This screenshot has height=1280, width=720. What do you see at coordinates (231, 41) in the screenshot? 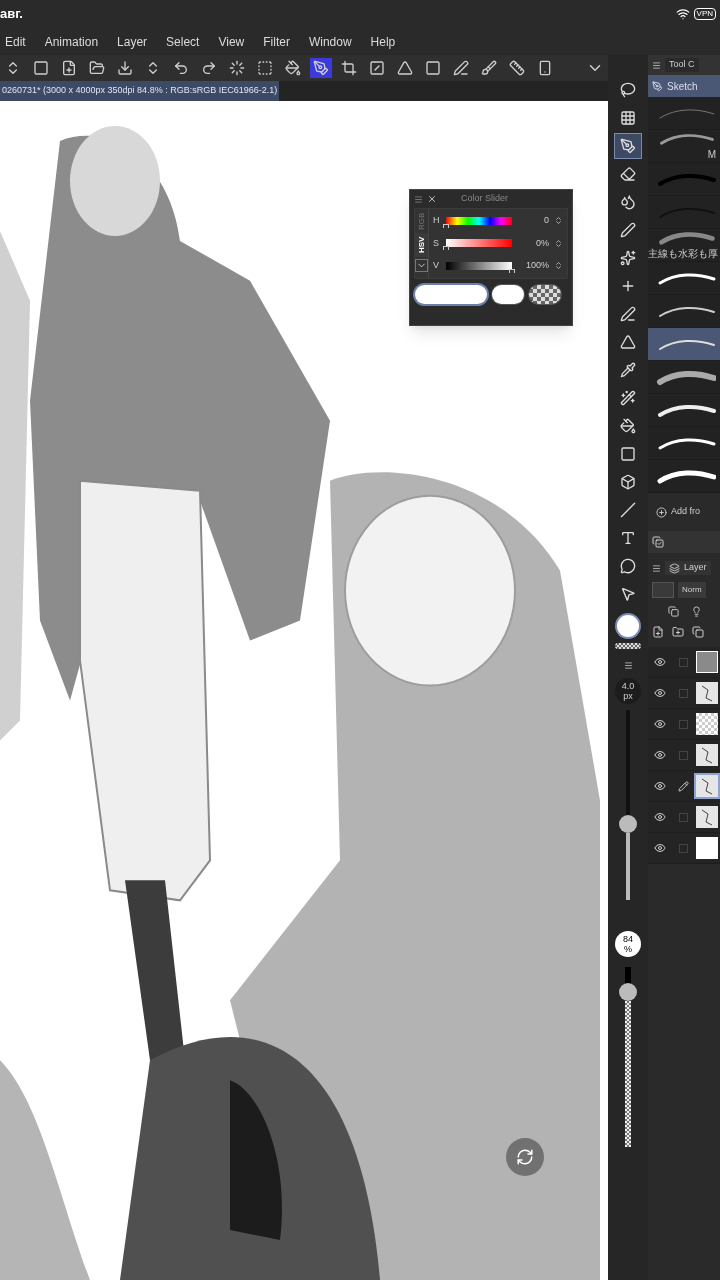
I see `menu-item: View` at bounding box center [231, 41].